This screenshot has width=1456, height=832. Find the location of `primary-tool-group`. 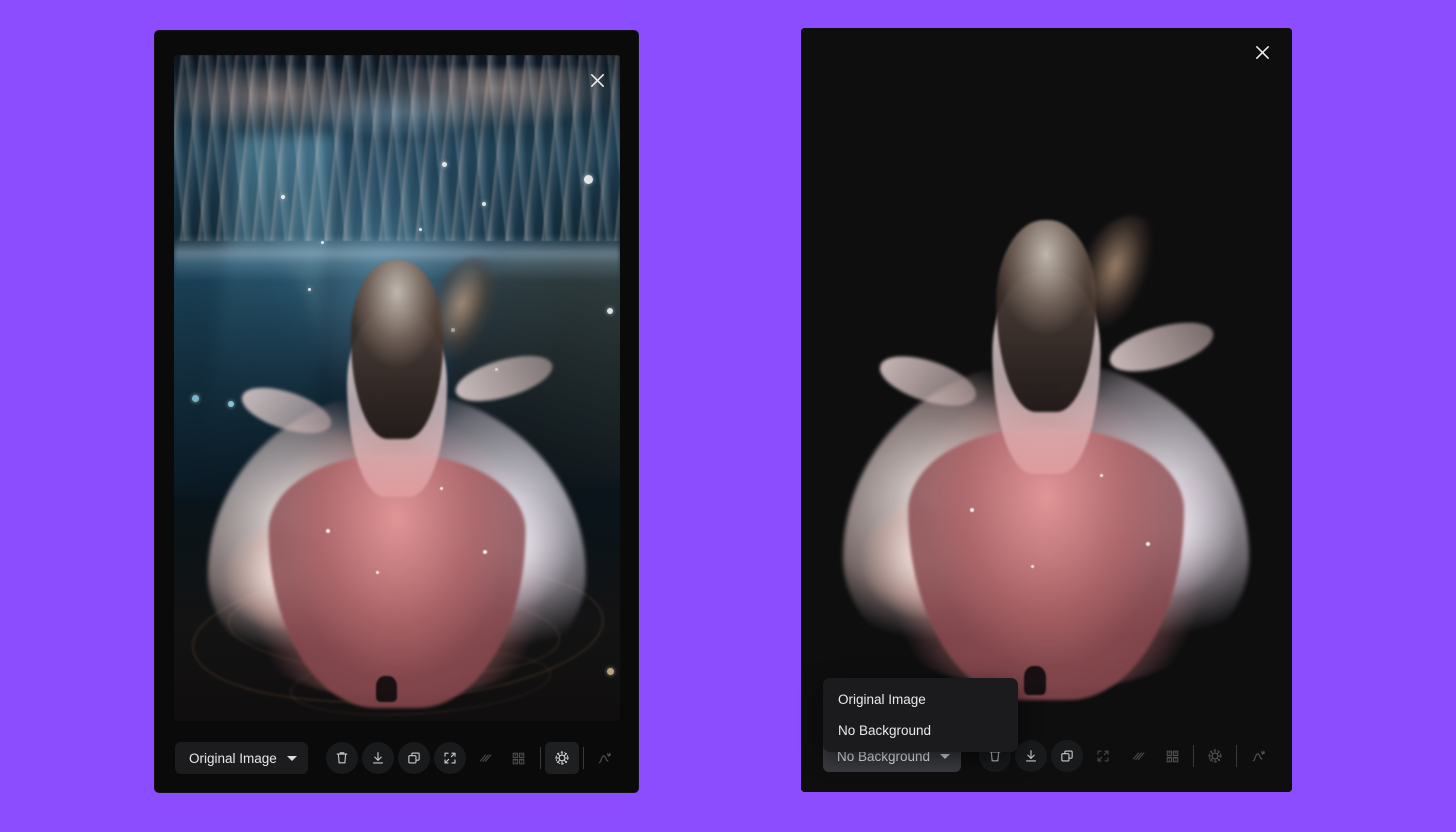

primary-tool-group is located at coordinates (413, 758).